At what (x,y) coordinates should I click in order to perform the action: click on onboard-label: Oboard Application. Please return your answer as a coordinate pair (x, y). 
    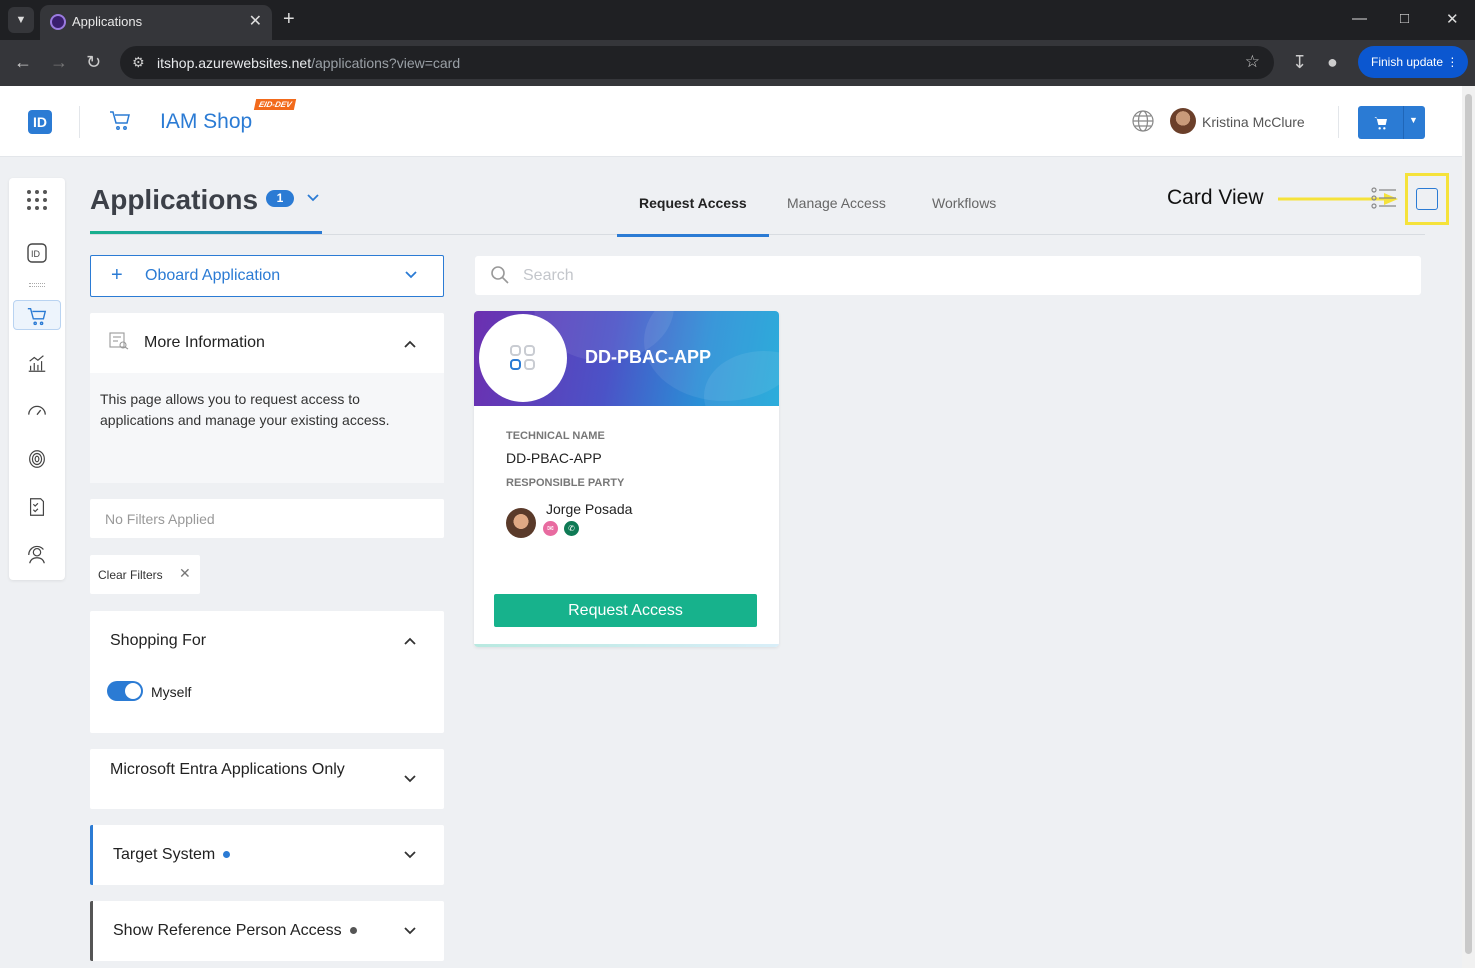
    Looking at the image, I should click on (213, 275).